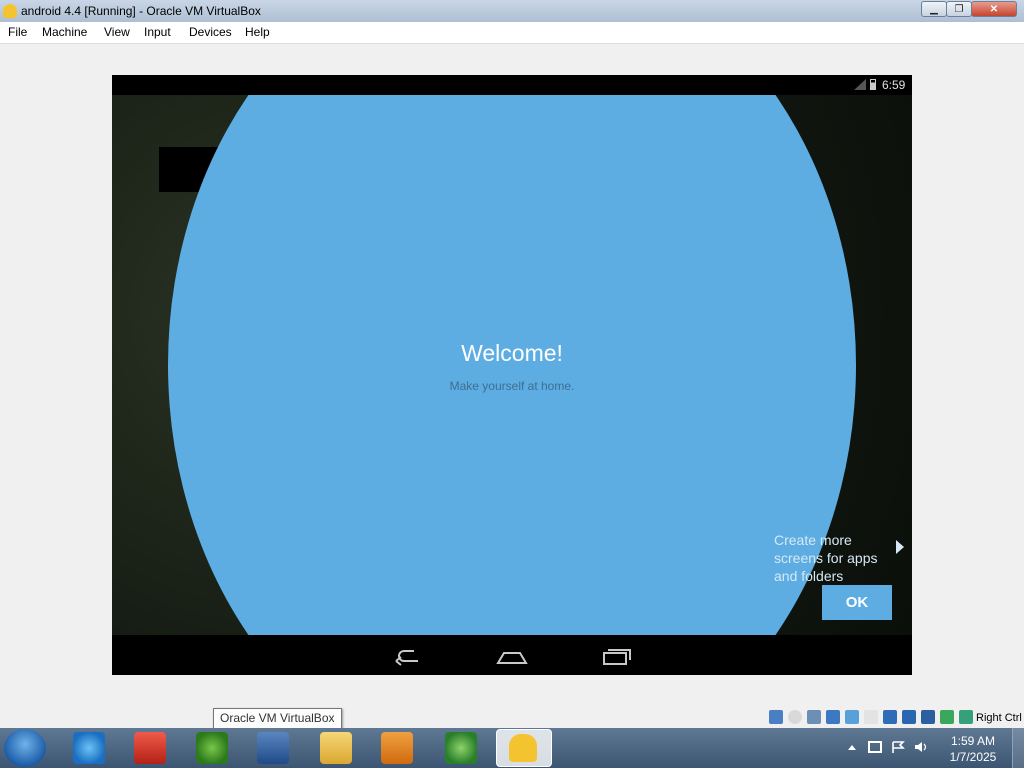  Describe the element at coordinates (25, 748) in the screenshot. I see `start-button` at that location.